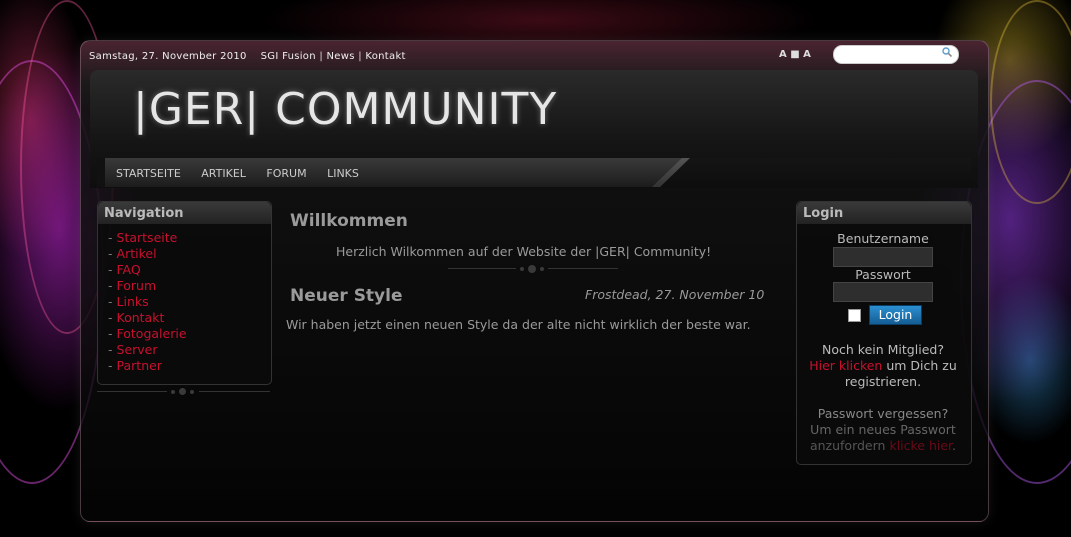 This screenshot has height=537, width=1071. What do you see at coordinates (883, 349) in the screenshot?
I see `register-question: Noch kein Mitglied?` at bounding box center [883, 349].